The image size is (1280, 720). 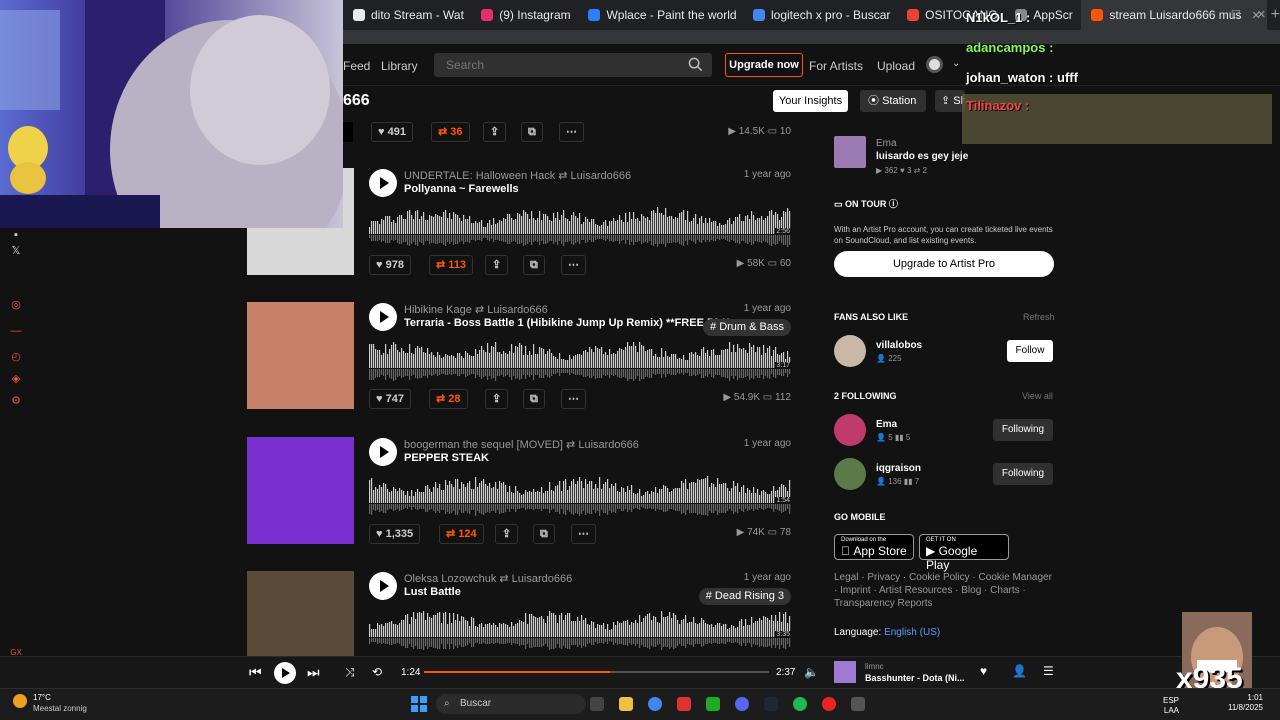 What do you see at coordinates (850, 351) in the screenshot?
I see `villalobos-avatar` at bounding box center [850, 351].